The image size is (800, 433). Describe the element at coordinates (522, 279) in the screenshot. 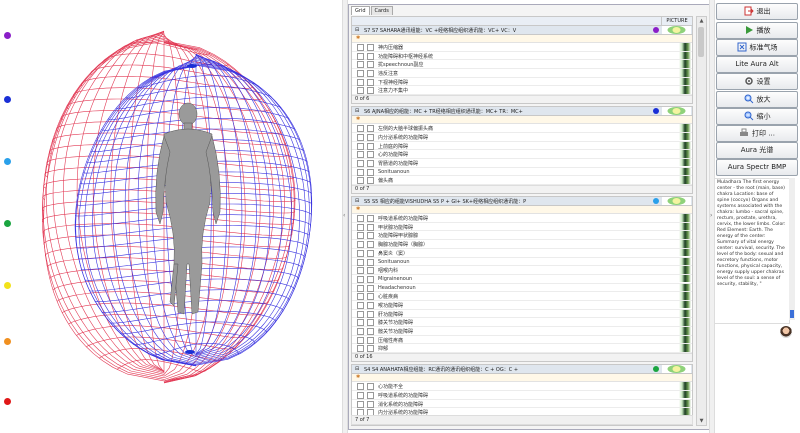

I see `table-row: Migrainenoun` at that location.